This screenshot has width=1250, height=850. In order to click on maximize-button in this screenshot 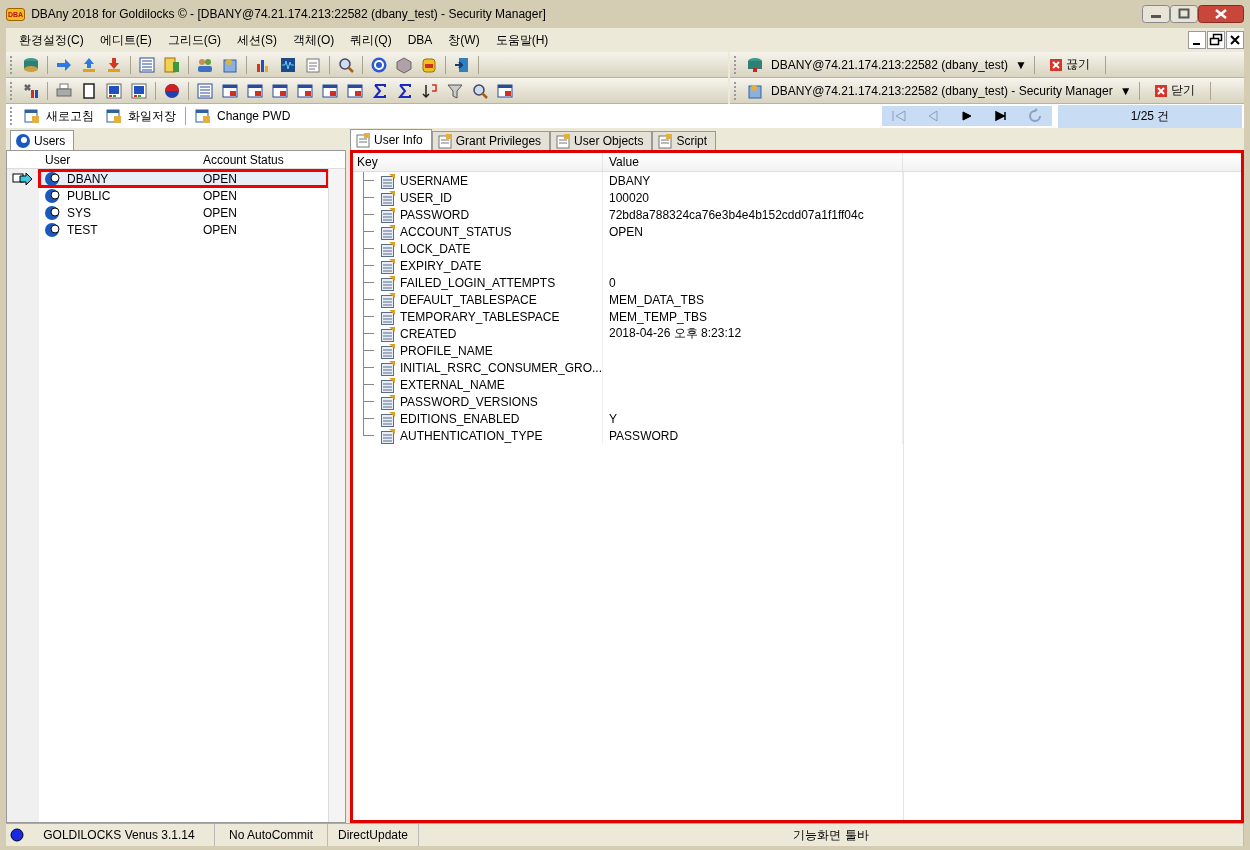, I will do `click(1184, 14)`.